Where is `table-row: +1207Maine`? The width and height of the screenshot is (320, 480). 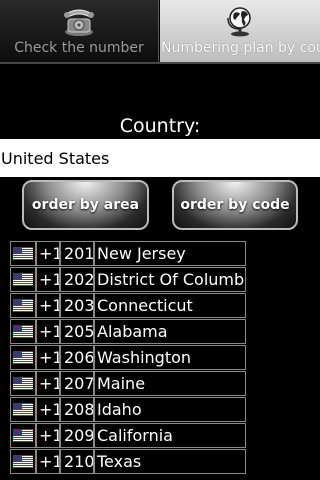 table-row: +1207Maine is located at coordinates (128, 384).